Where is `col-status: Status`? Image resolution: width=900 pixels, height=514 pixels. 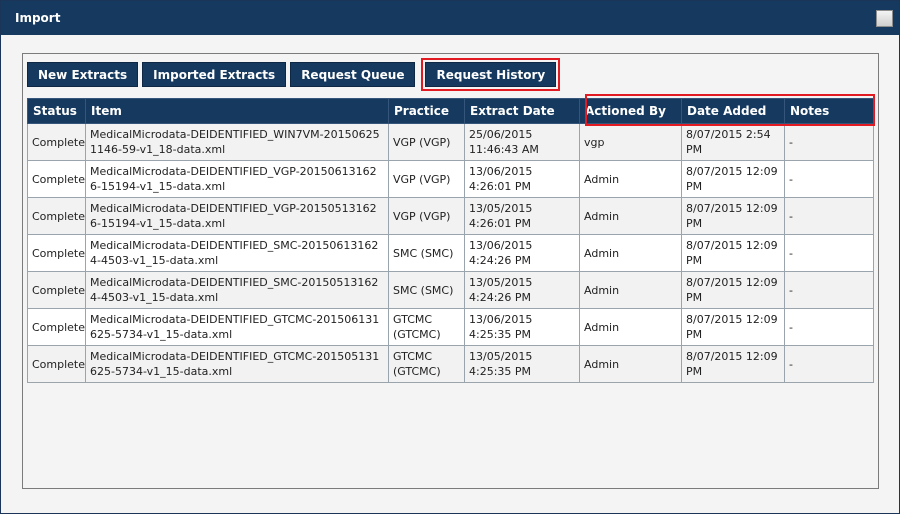
col-status: Status is located at coordinates (56, 111).